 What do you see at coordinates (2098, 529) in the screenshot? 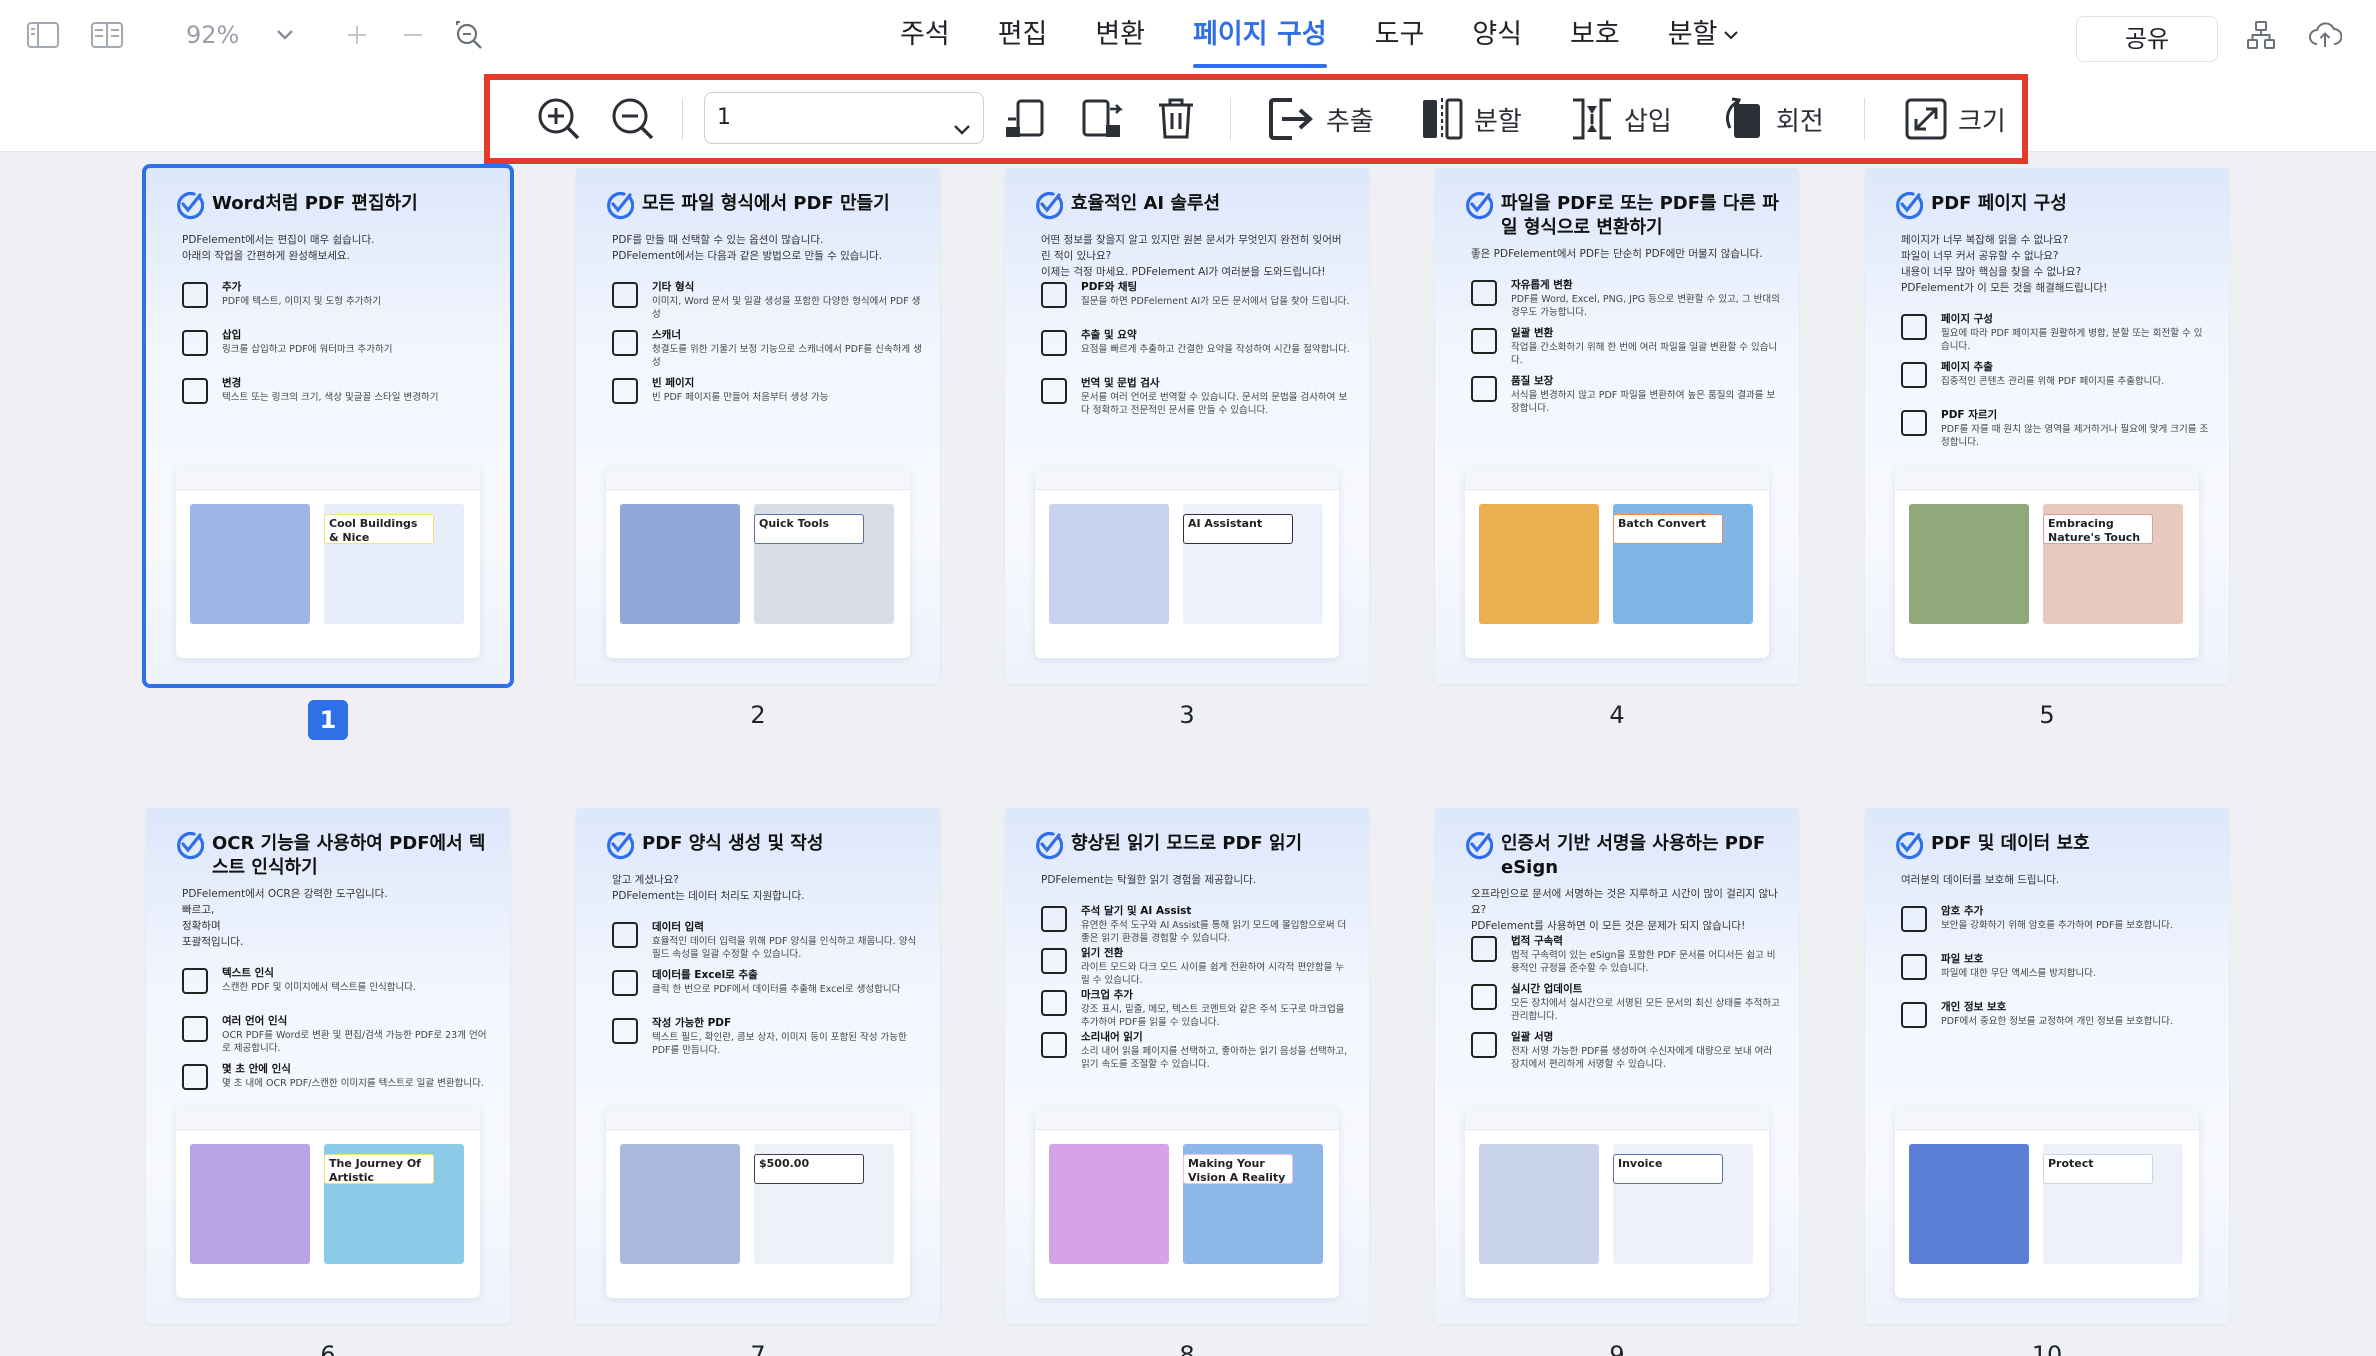
I see `preview-caption: Embracing Nature's Touch` at bounding box center [2098, 529].